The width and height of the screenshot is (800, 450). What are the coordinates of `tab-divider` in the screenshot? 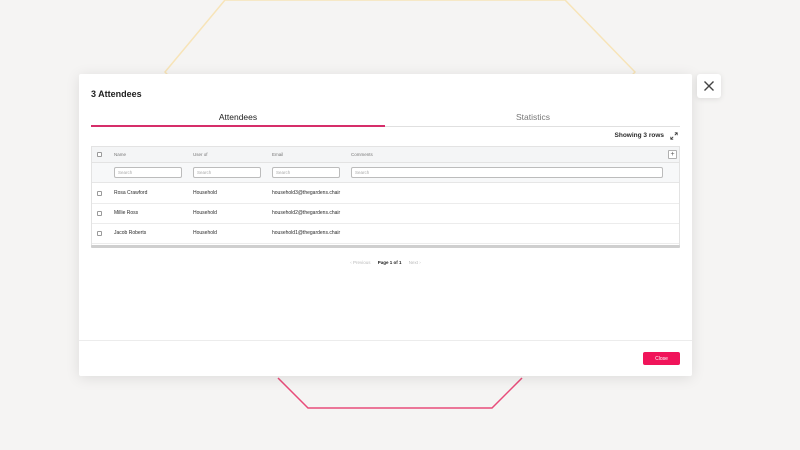 It's located at (532, 126).